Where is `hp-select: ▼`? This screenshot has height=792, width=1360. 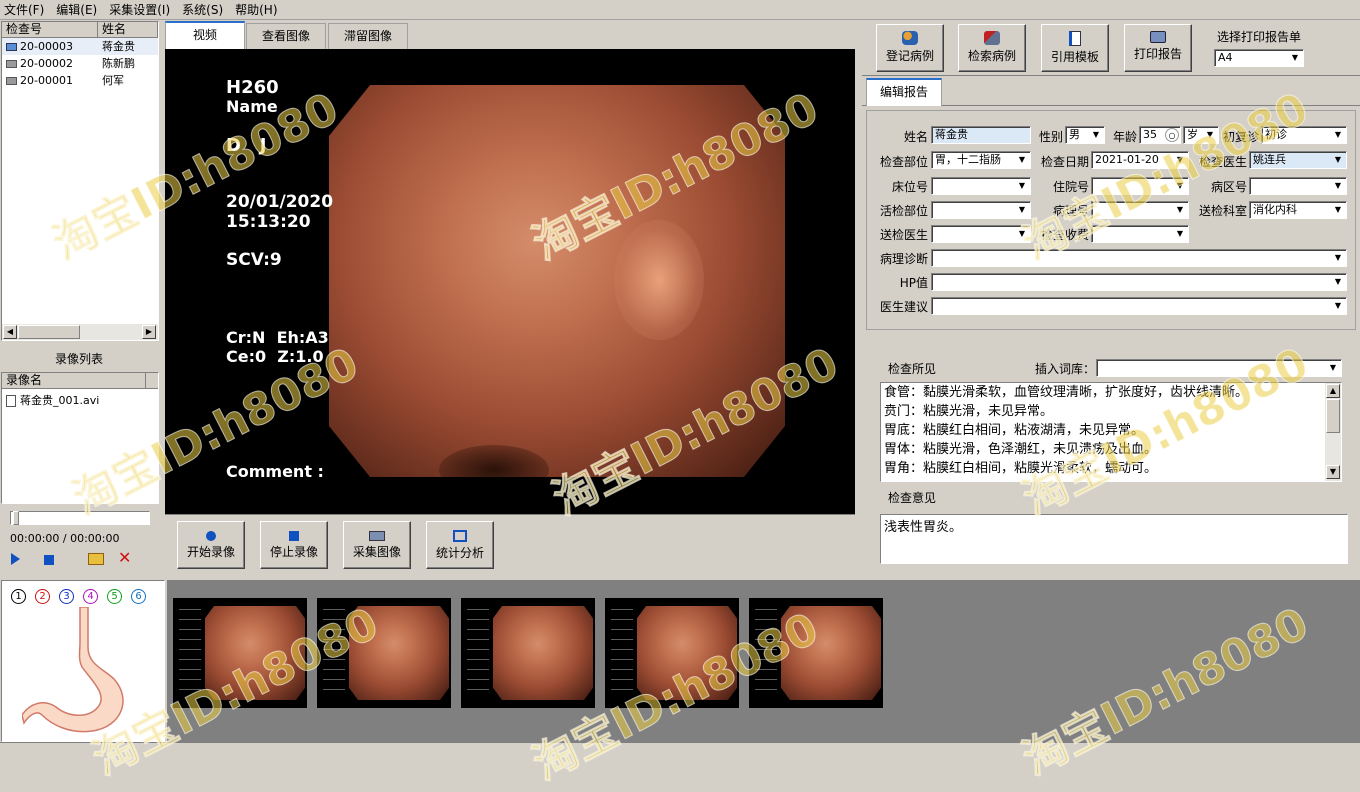 hp-select: ▼ is located at coordinates (1139, 282).